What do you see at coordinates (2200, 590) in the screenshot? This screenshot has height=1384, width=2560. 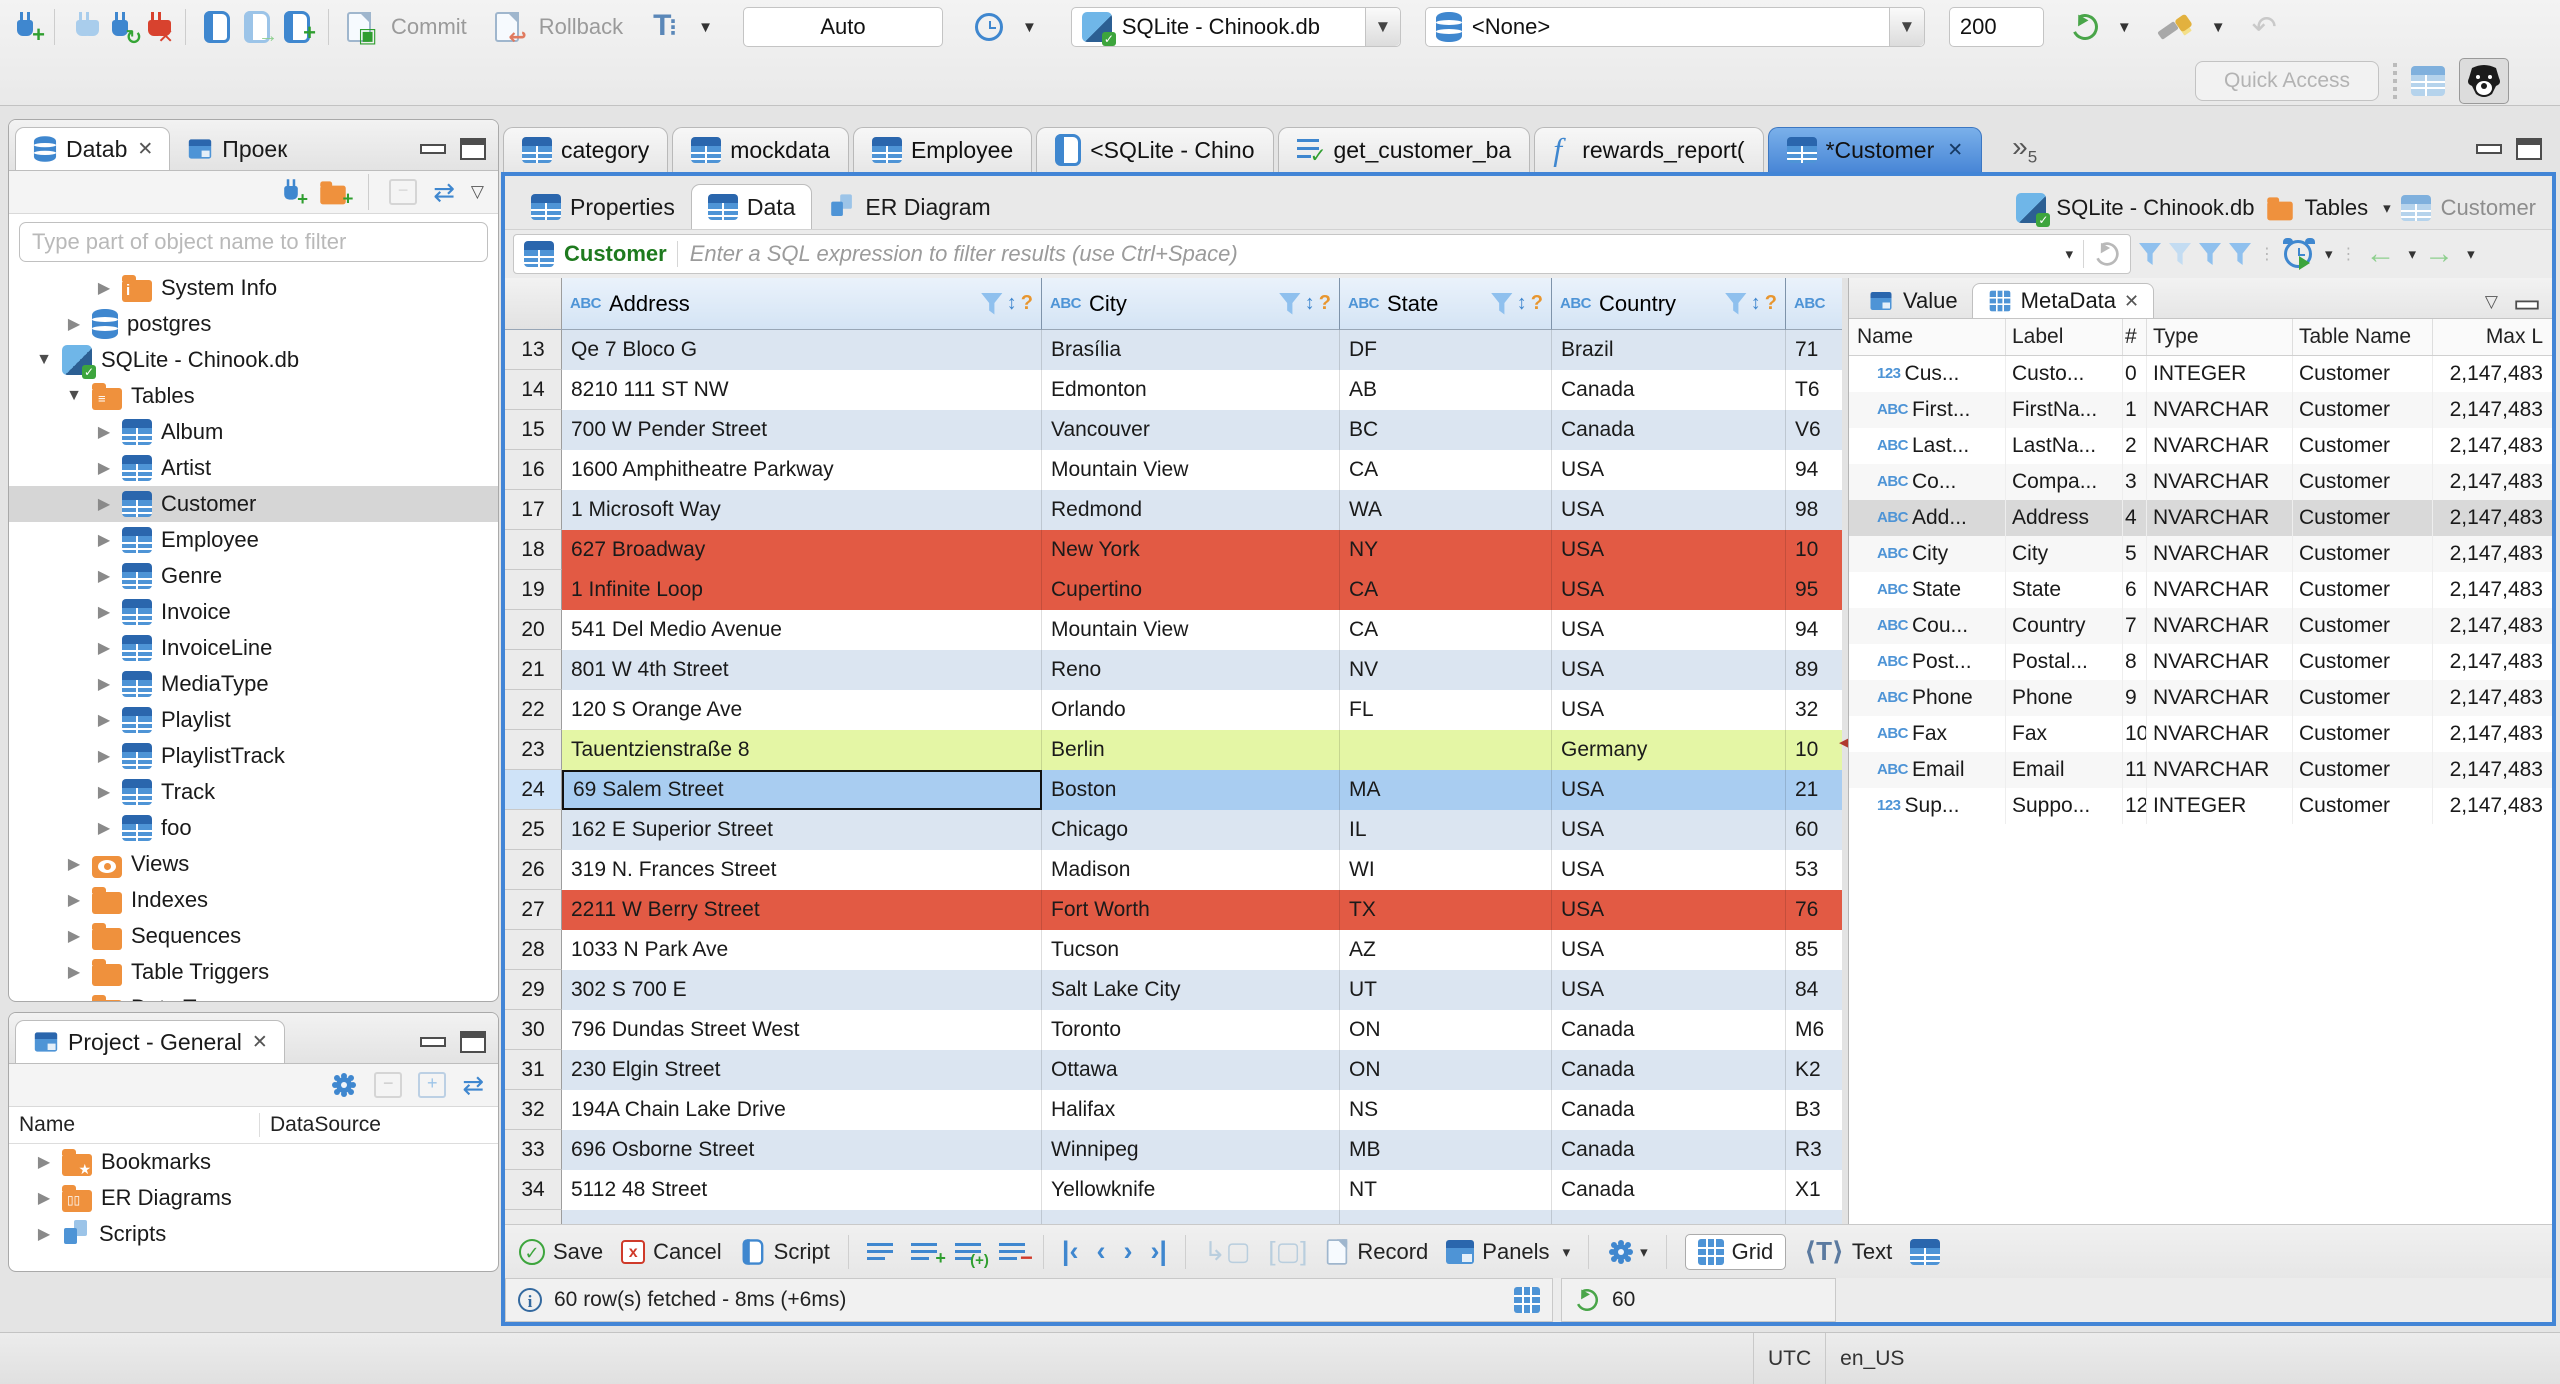 I see `metadata-row-state: ABC State State 6 NVARCHAR Customer 2,147,483` at bounding box center [2200, 590].